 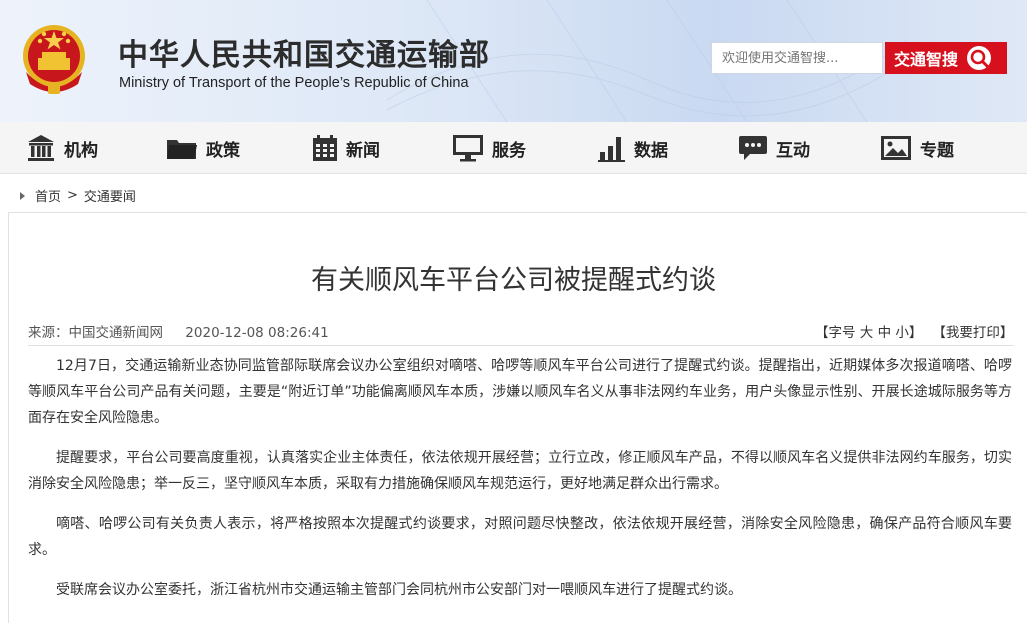 What do you see at coordinates (257, 333) in the screenshot?
I see `article-date: 2020-12-08 08:26:41` at bounding box center [257, 333].